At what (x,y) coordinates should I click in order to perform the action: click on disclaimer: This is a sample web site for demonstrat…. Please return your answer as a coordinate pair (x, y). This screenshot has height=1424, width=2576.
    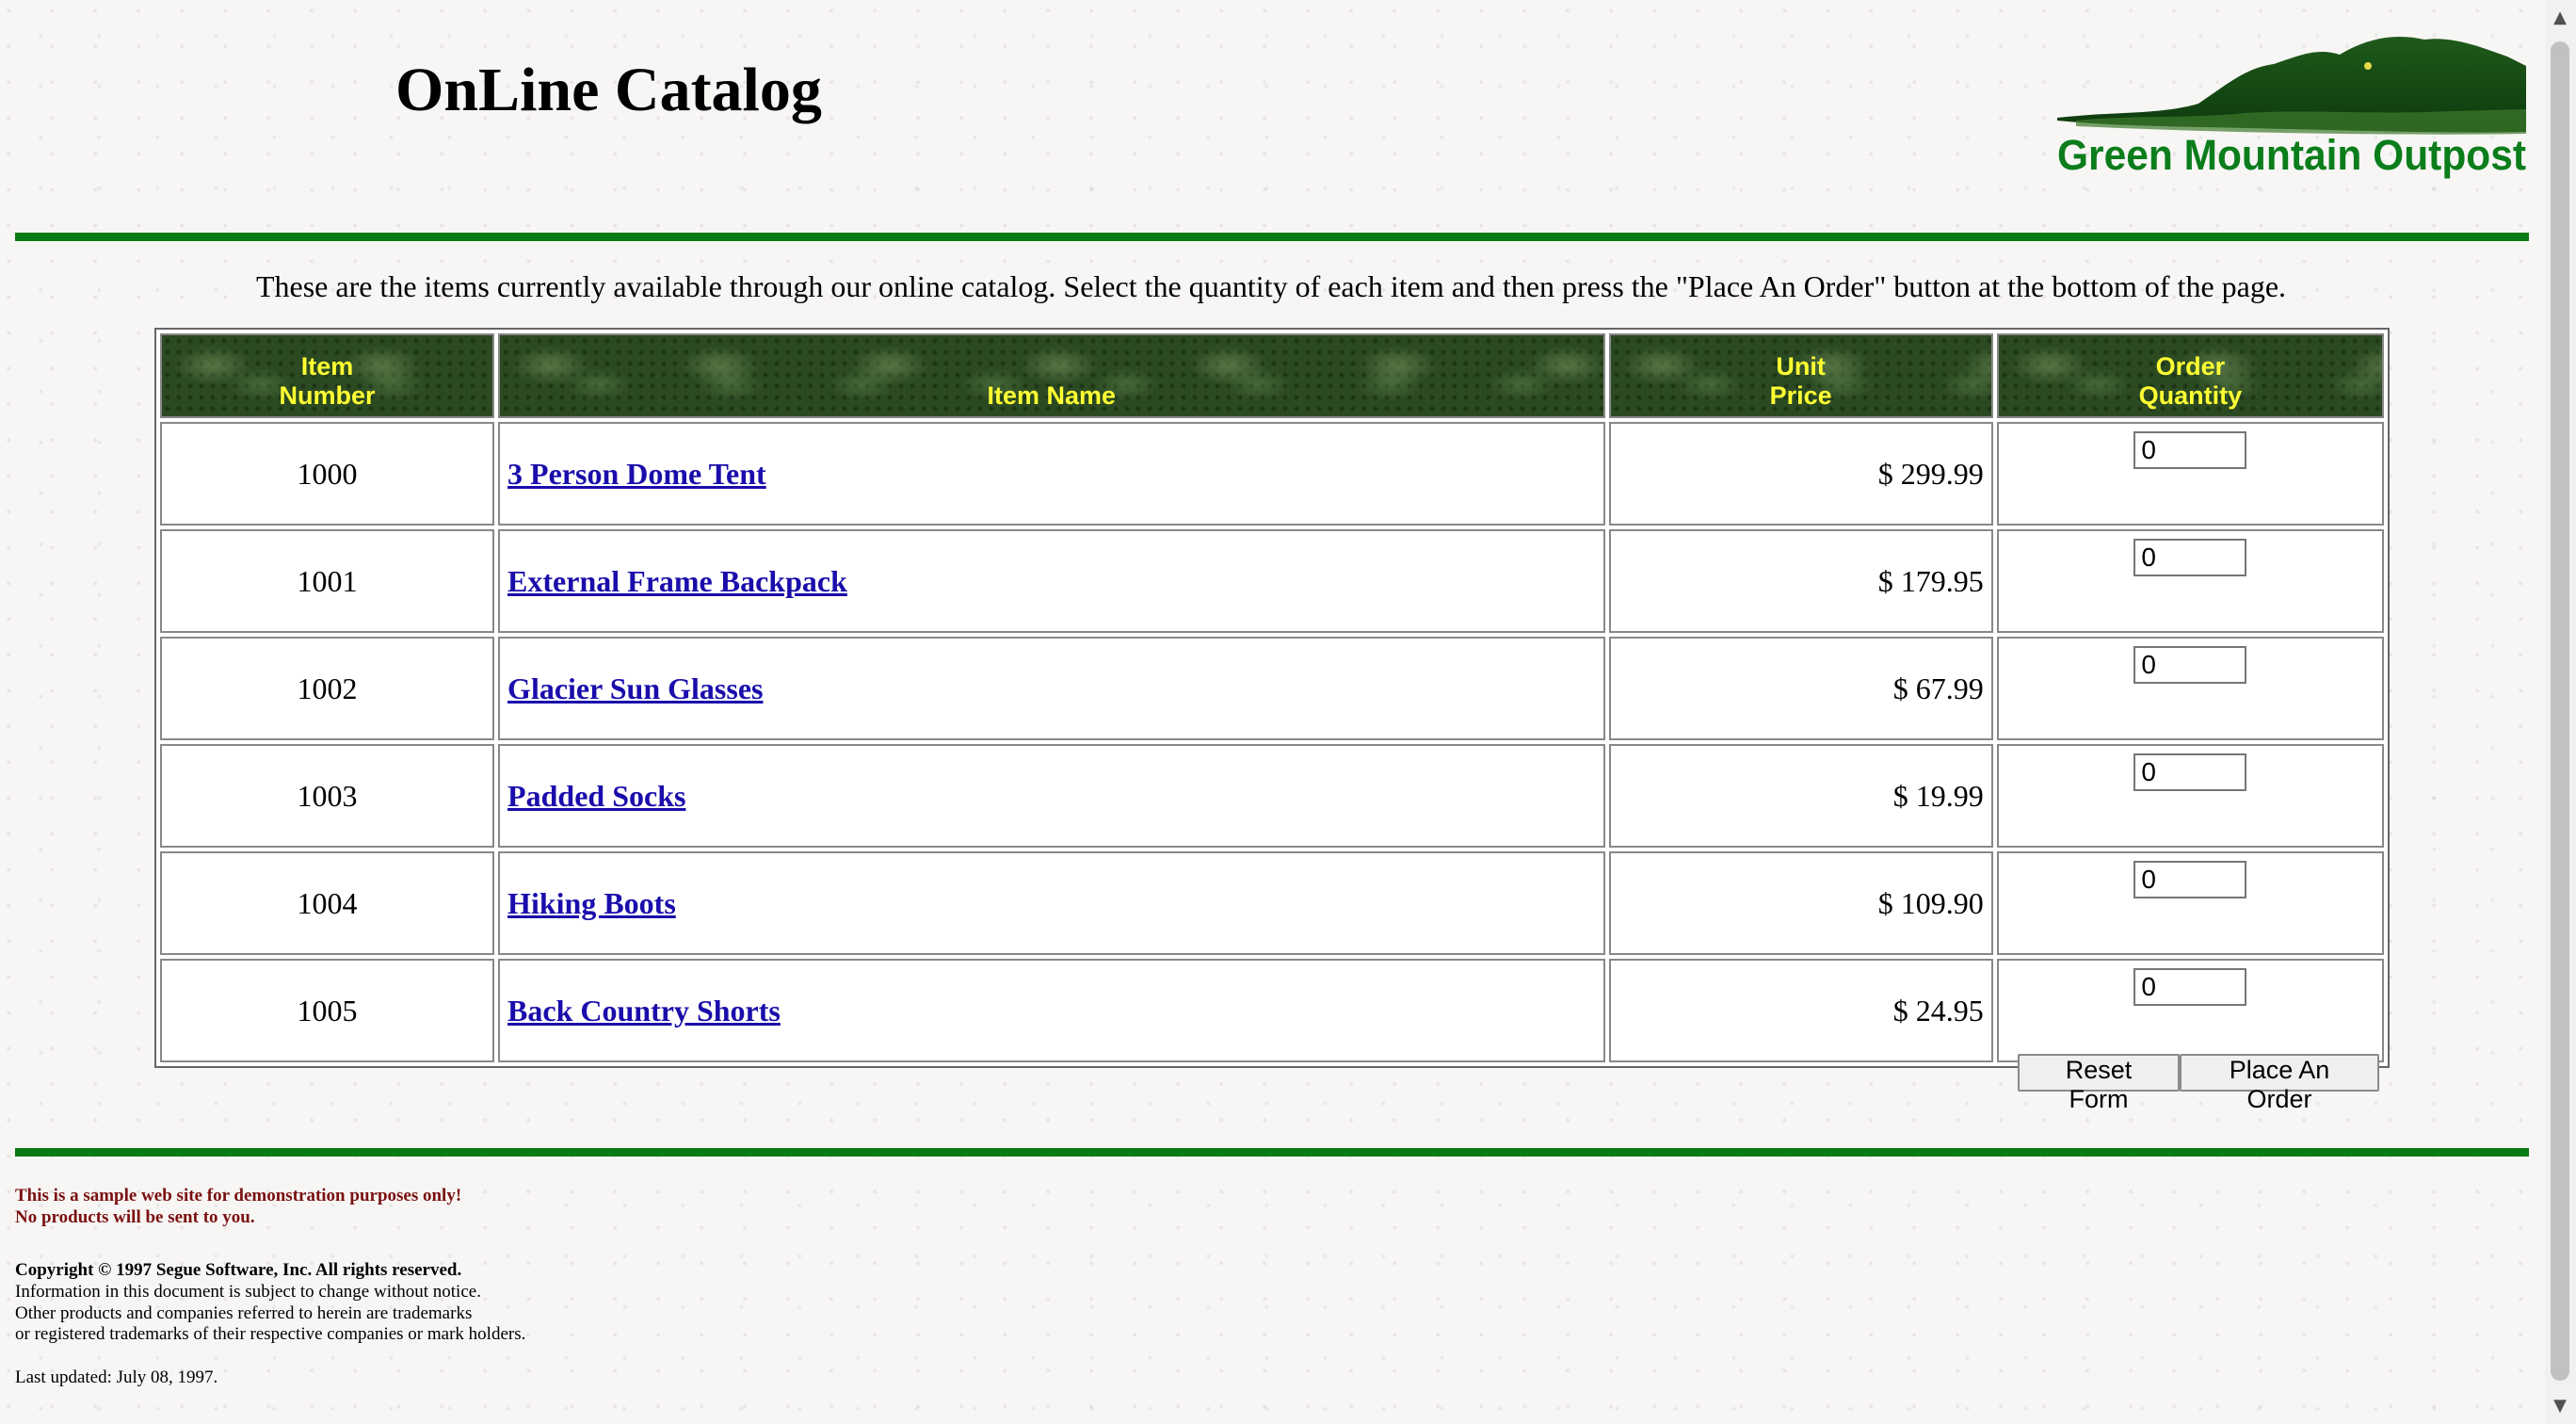
    Looking at the image, I should click on (238, 1207).